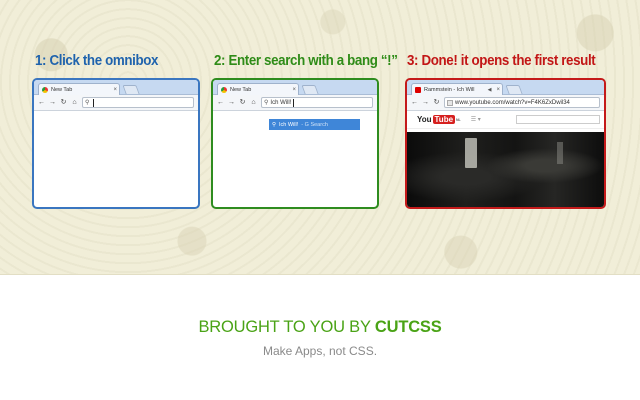  I want to click on brand-name: CUTCSS, so click(408, 327).